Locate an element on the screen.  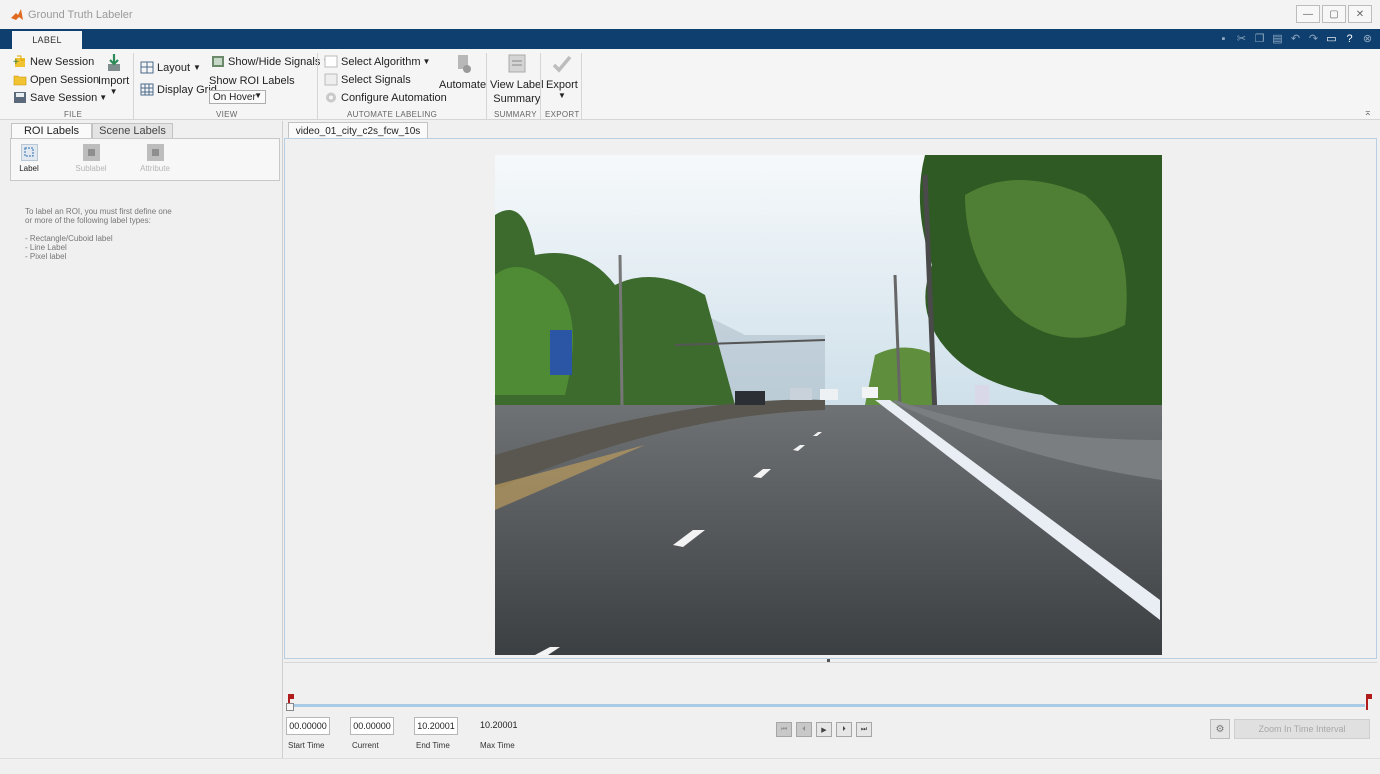
previous-frame-icon: ⏴ is located at coordinates (804, 729).